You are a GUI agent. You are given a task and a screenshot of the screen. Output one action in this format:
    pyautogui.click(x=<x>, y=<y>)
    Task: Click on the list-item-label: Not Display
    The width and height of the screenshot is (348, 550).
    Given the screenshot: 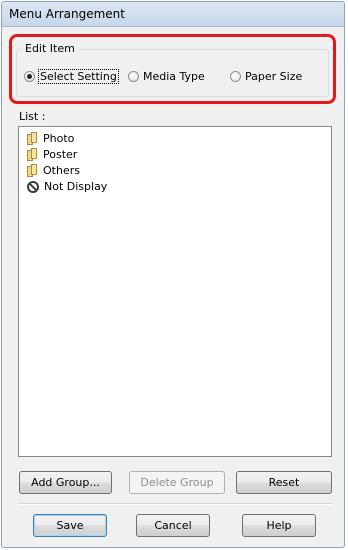 What is the action you would take?
    pyautogui.click(x=76, y=186)
    